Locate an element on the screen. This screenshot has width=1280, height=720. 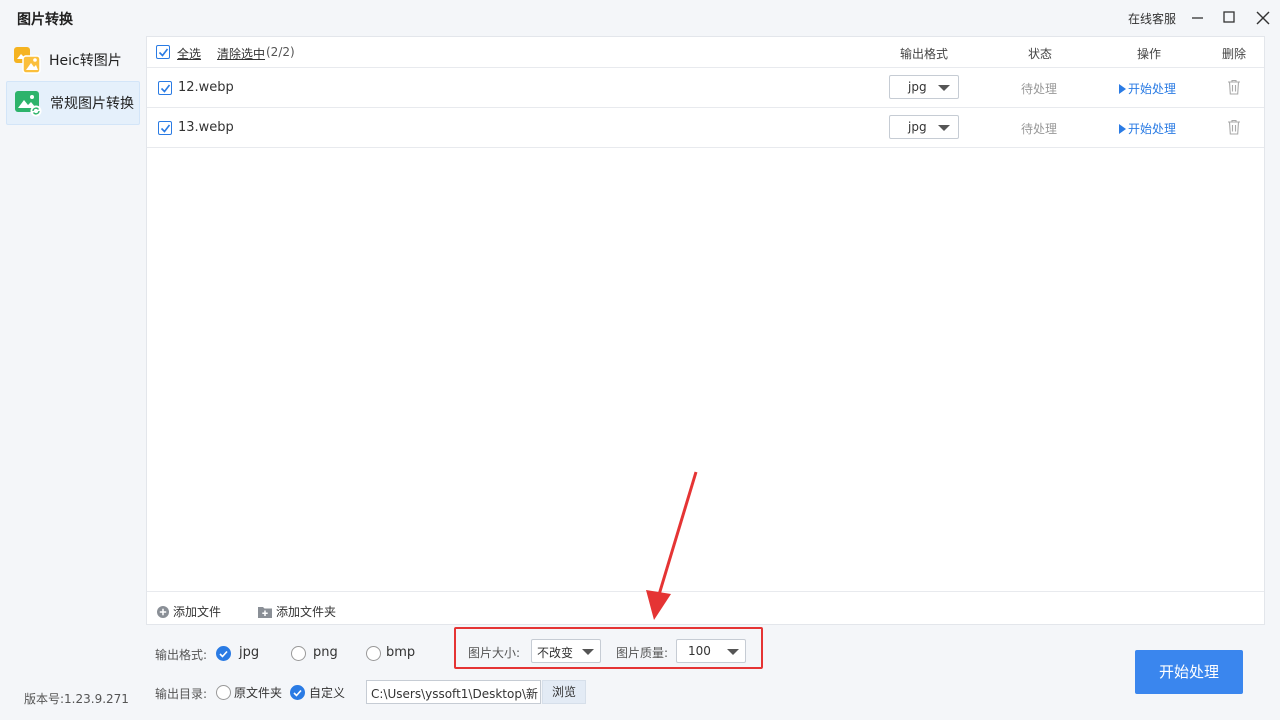
add-folder-icon is located at coordinates (265, 612).